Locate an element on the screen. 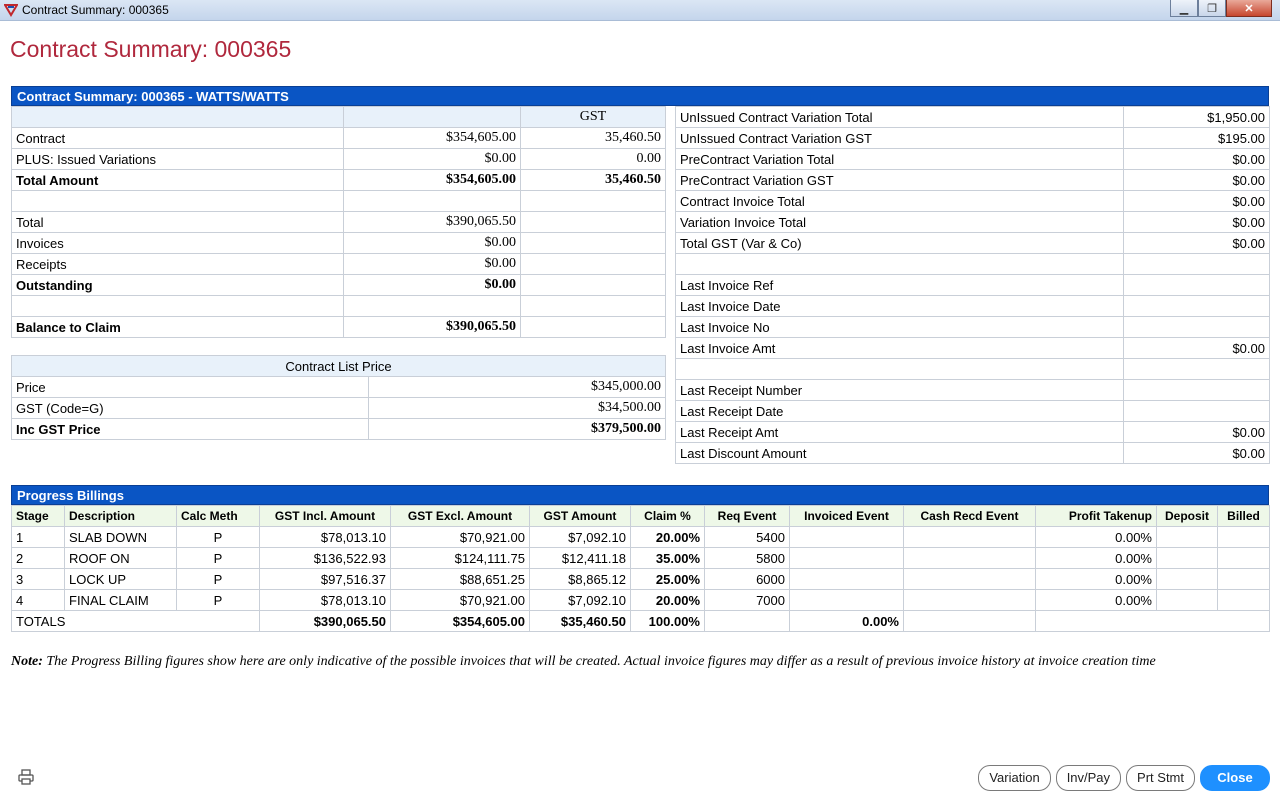 The width and height of the screenshot is (1280, 800). column-header: Billed is located at coordinates (1243, 516).